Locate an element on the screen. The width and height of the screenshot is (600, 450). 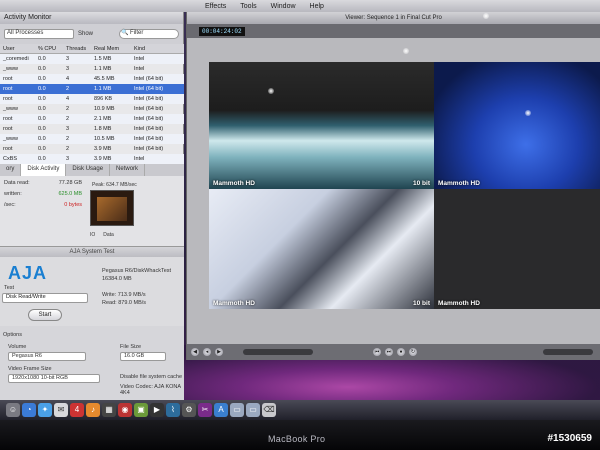
table-row: CxBS 0.0 3 3.9 MB Intel is located at coordinates (92, 159).